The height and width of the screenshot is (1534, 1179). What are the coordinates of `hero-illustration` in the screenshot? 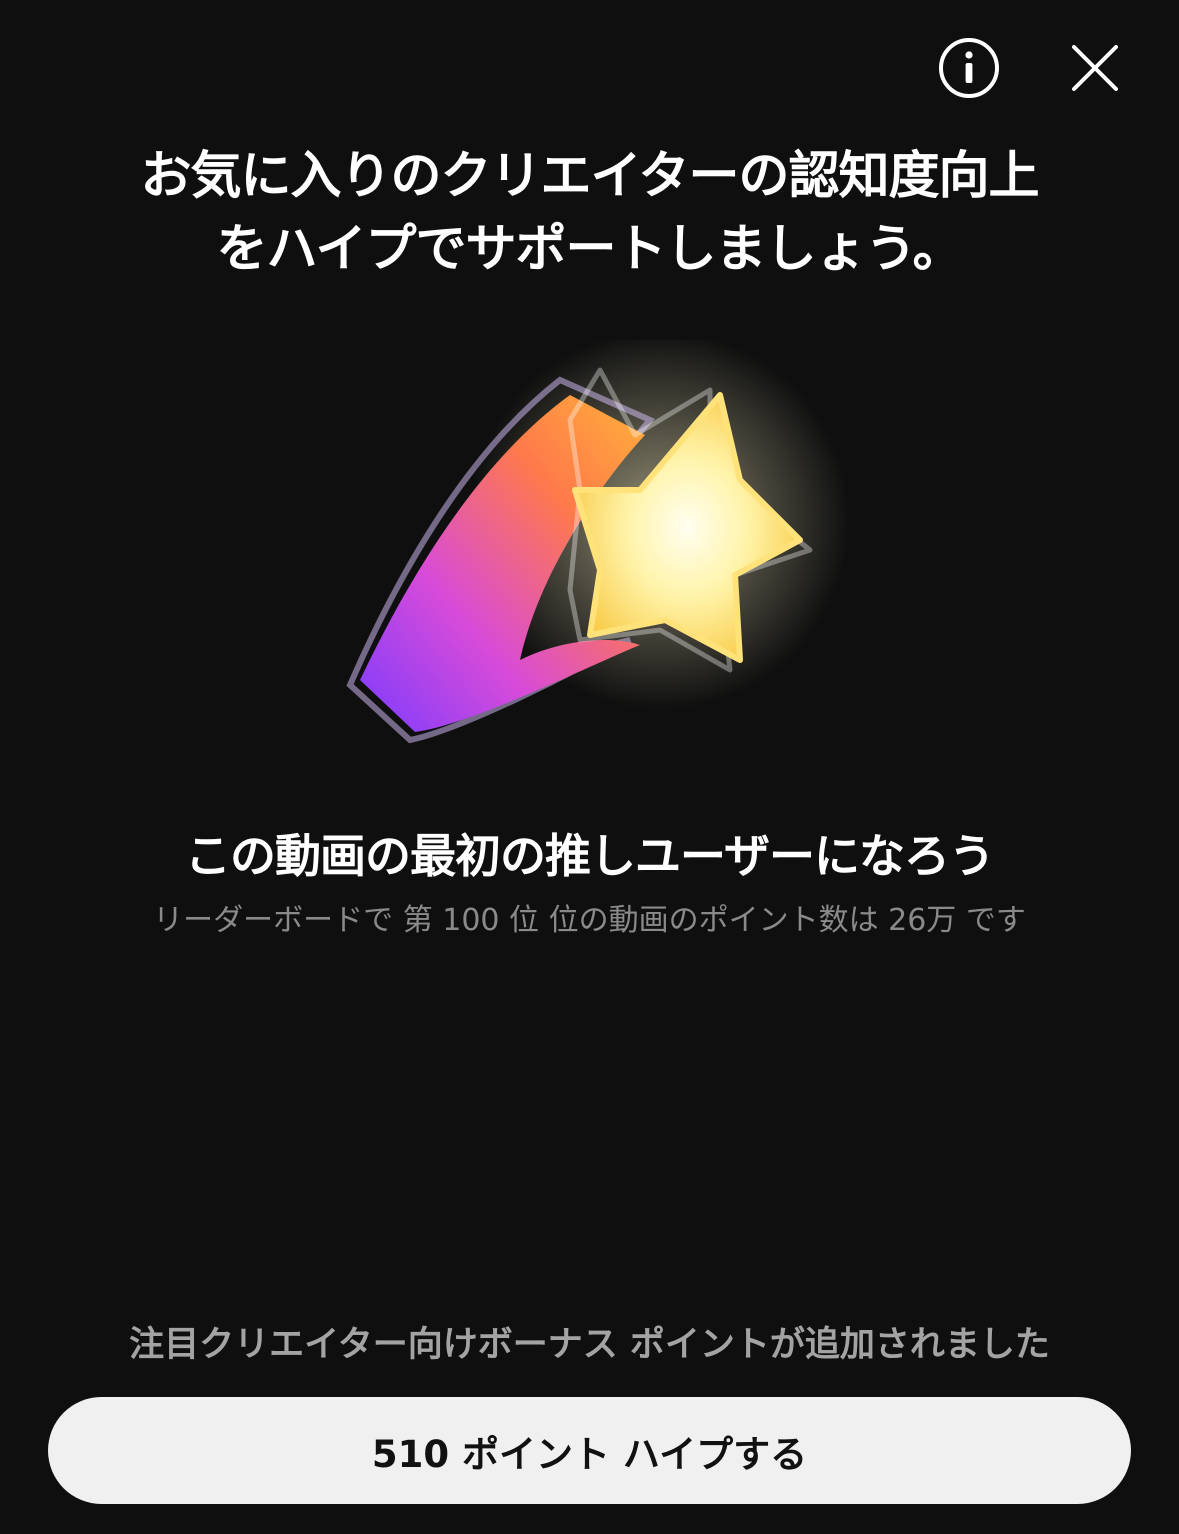 It's located at (590, 545).